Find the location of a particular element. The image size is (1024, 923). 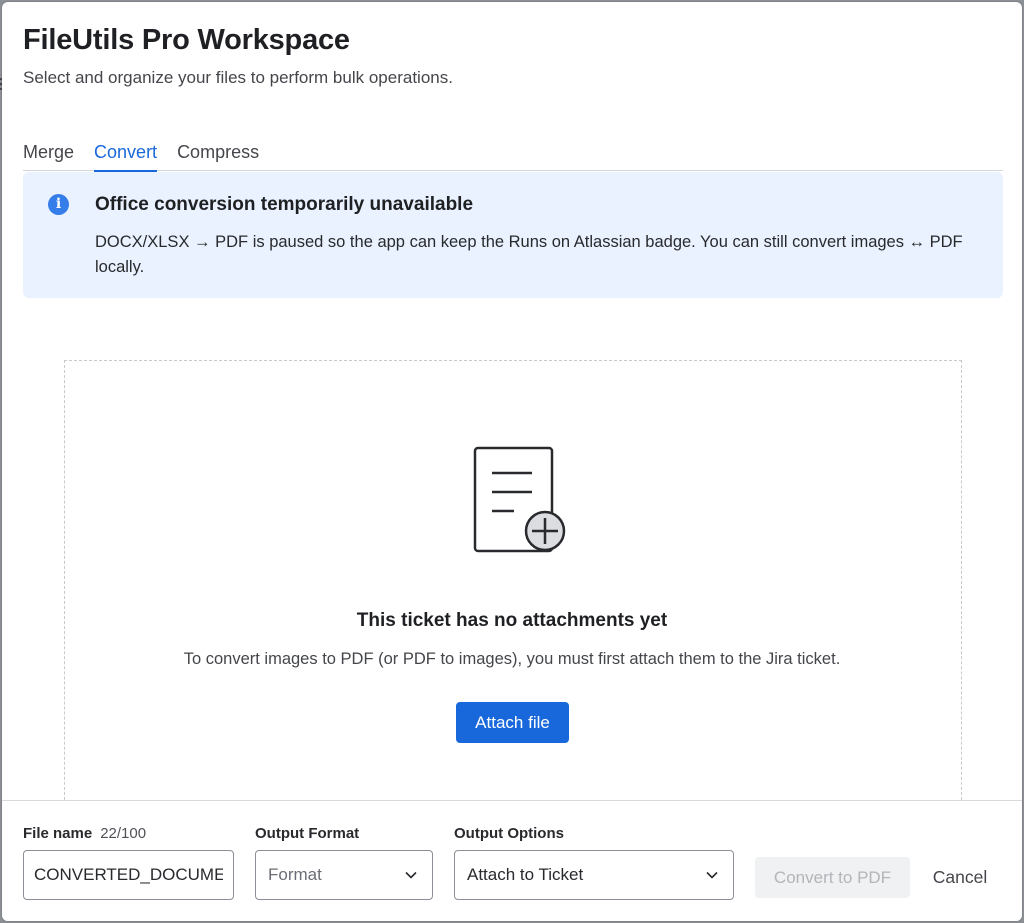

file-name-input is located at coordinates (128, 875).